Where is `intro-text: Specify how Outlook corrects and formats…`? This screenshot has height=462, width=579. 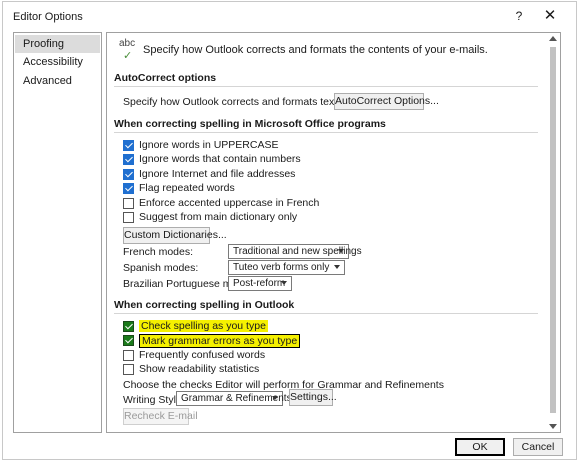
intro-text: Specify how Outlook corrects and formats… is located at coordinates (315, 50).